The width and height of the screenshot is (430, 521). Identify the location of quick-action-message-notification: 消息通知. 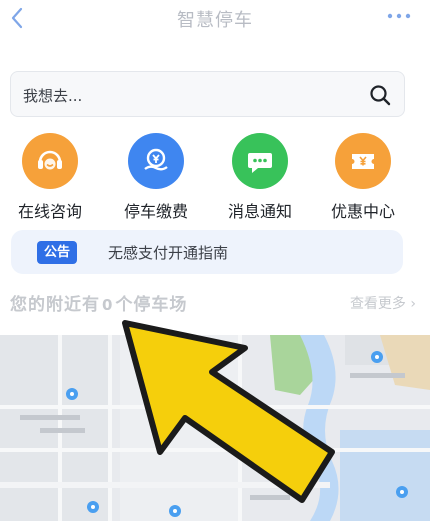
(260, 178).